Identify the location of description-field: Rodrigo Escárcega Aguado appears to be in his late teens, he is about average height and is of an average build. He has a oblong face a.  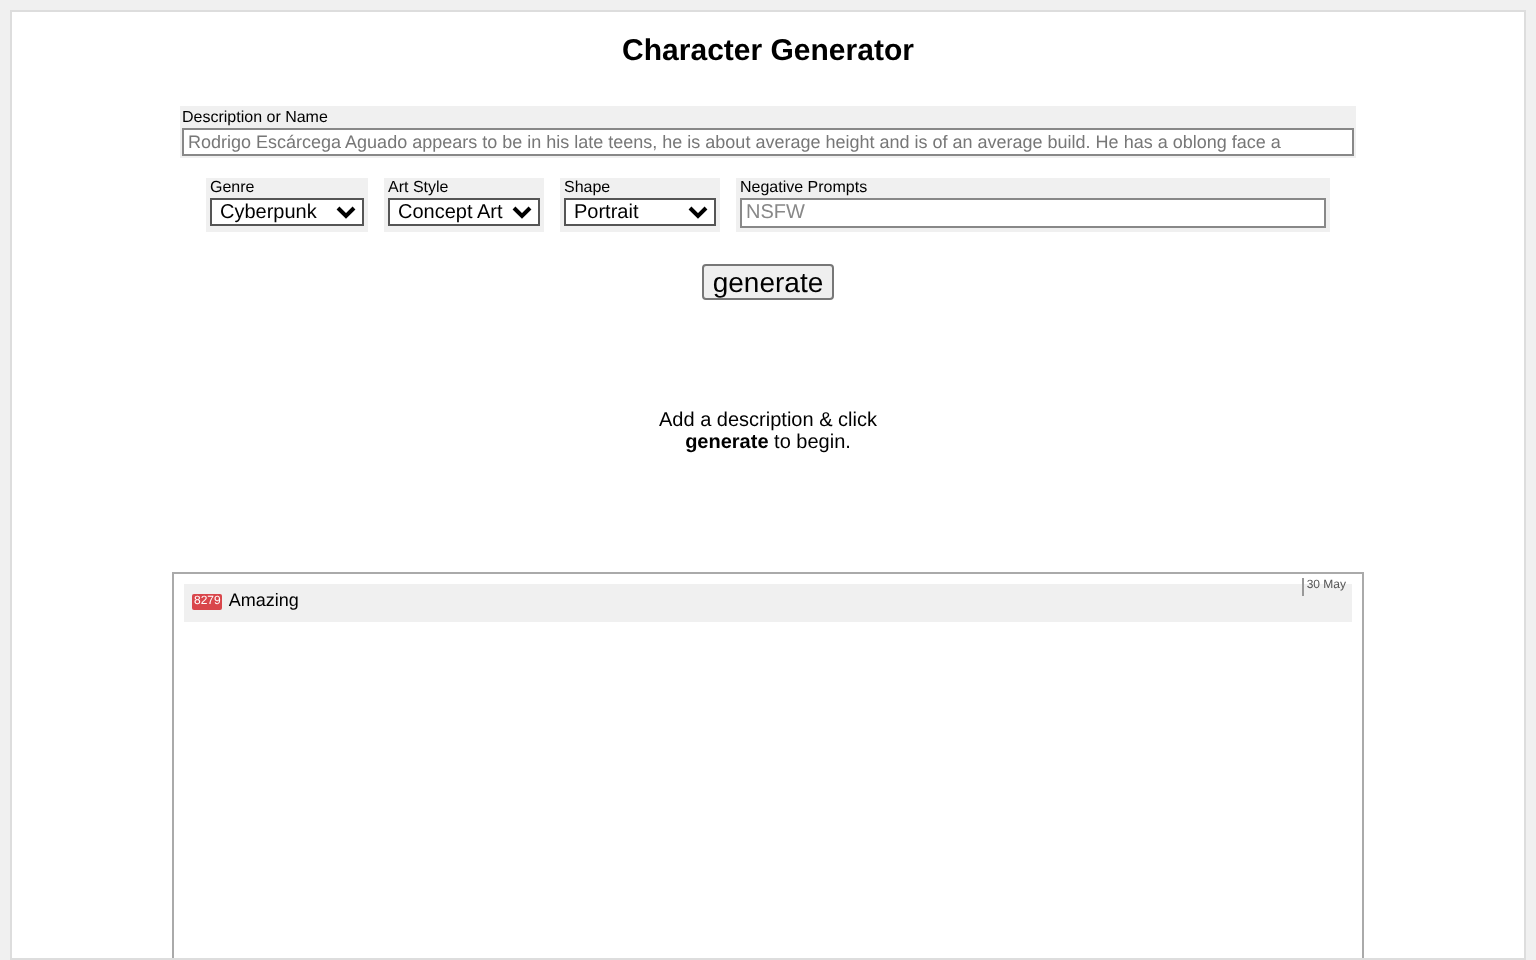
(768, 141).